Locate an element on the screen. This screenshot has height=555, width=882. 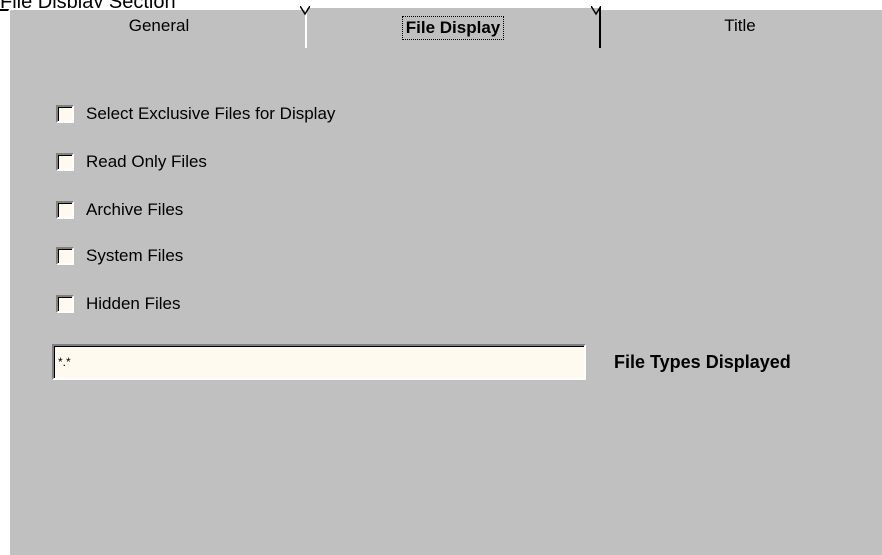
read-only-files-label: Read Only Files is located at coordinates (146, 161).